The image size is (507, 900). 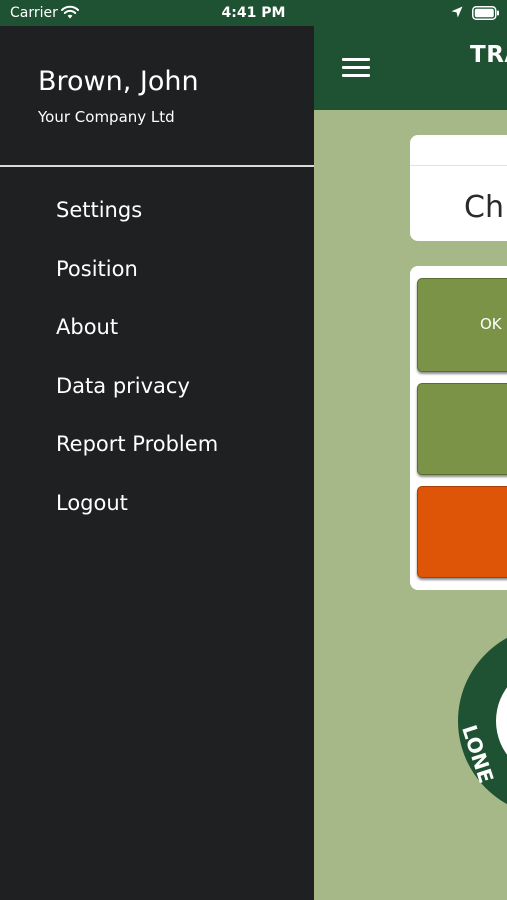 I want to click on action-button-panel: OK, so click(x=458, y=428).